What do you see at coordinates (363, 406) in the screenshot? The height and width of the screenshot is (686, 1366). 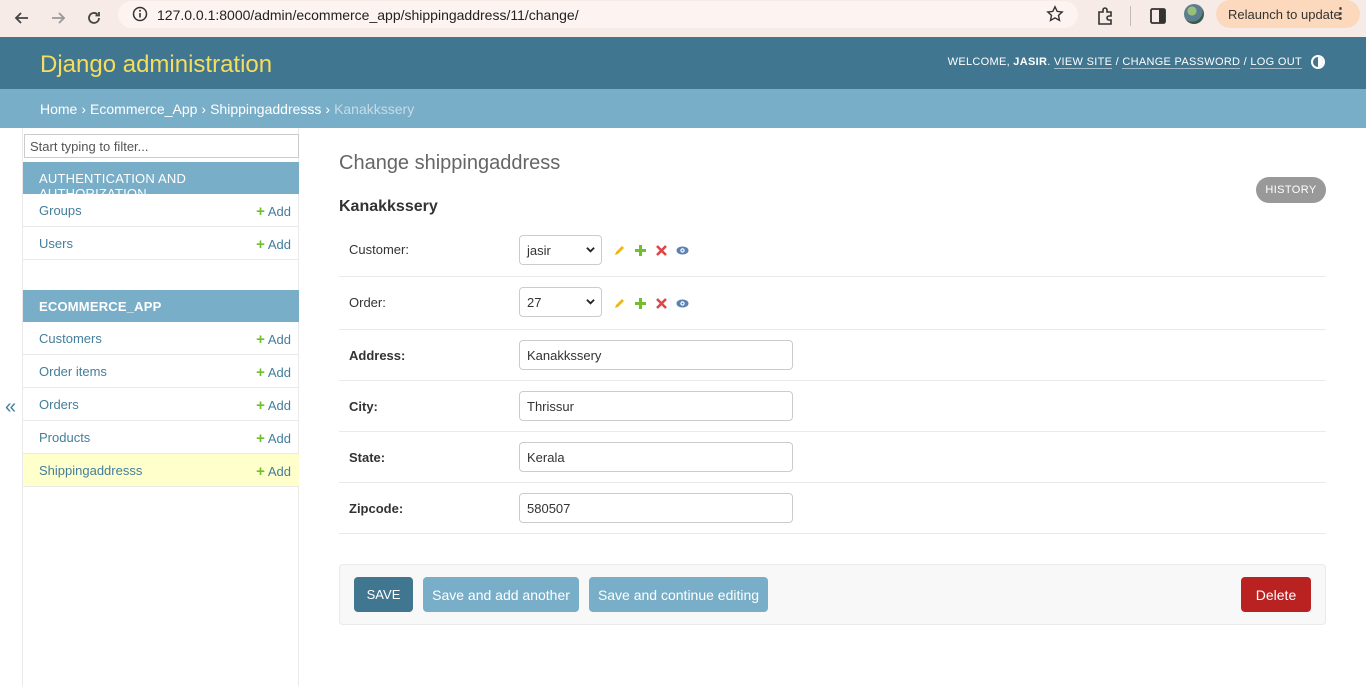 I see `city-label: City:` at bounding box center [363, 406].